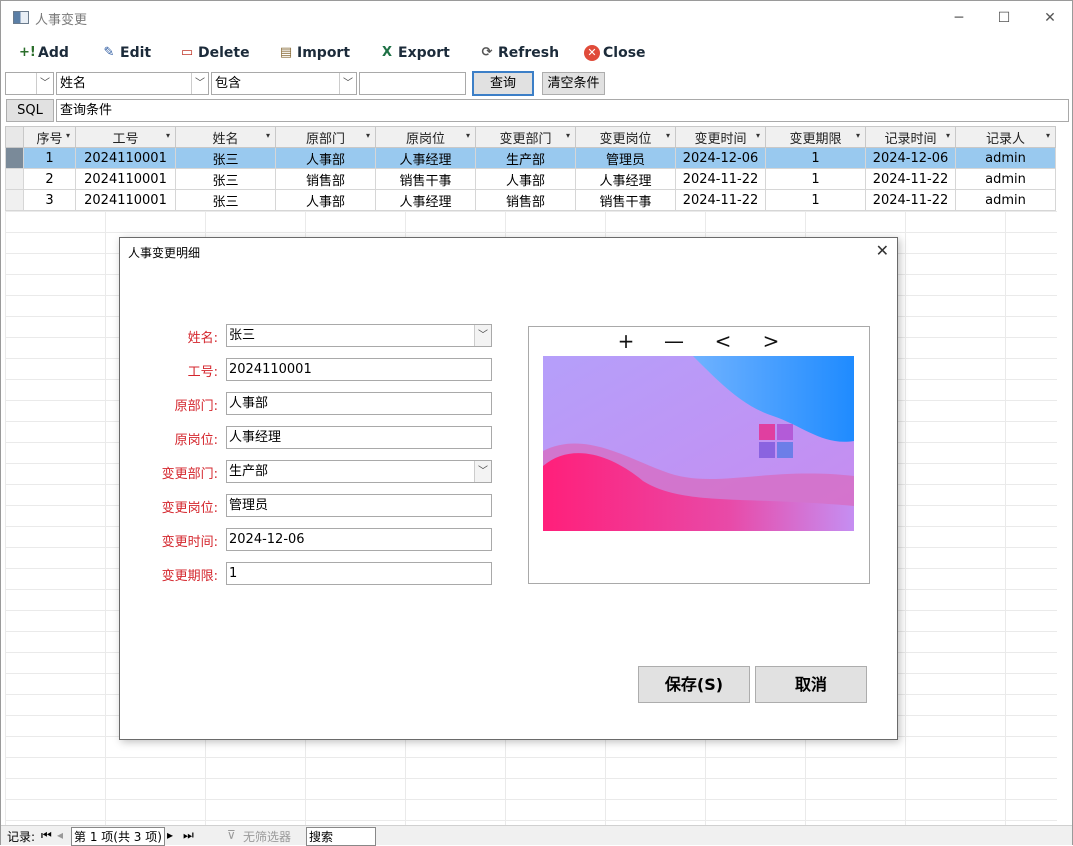  Describe the element at coordinates (625, 158) in the screenshot. I see `table-cell: 管理员` at that location.